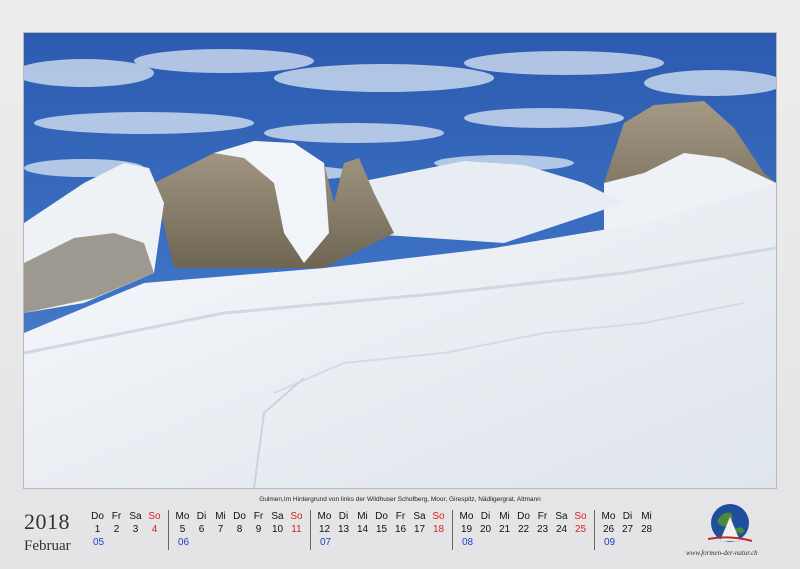  I want to click on day-number: 21, so click(504, 529).